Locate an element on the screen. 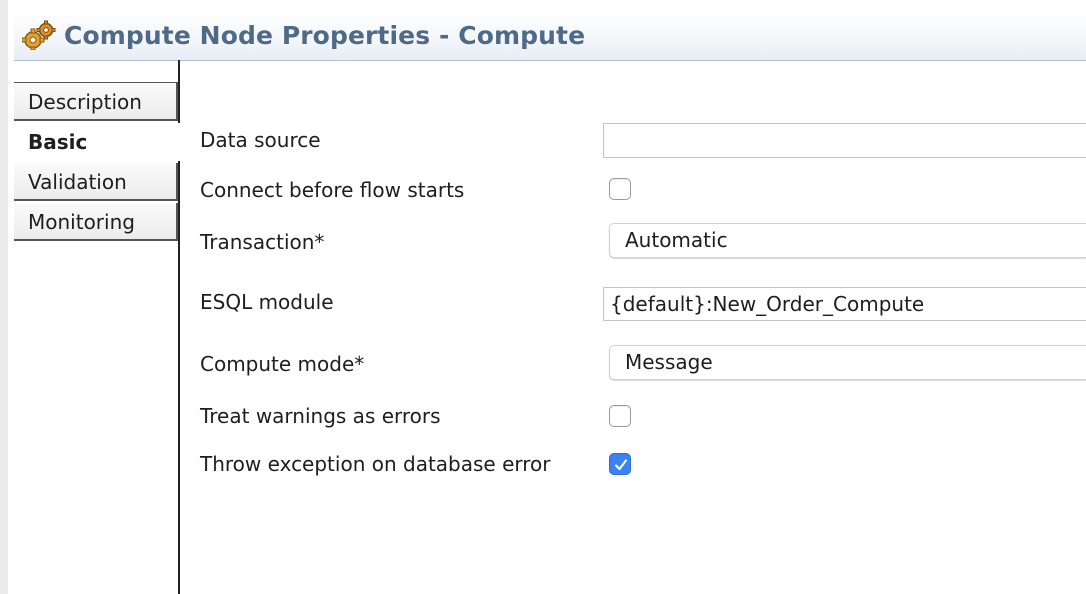  properties-header: Compute Node Properties - Compute is located at coordinates (550, 35).